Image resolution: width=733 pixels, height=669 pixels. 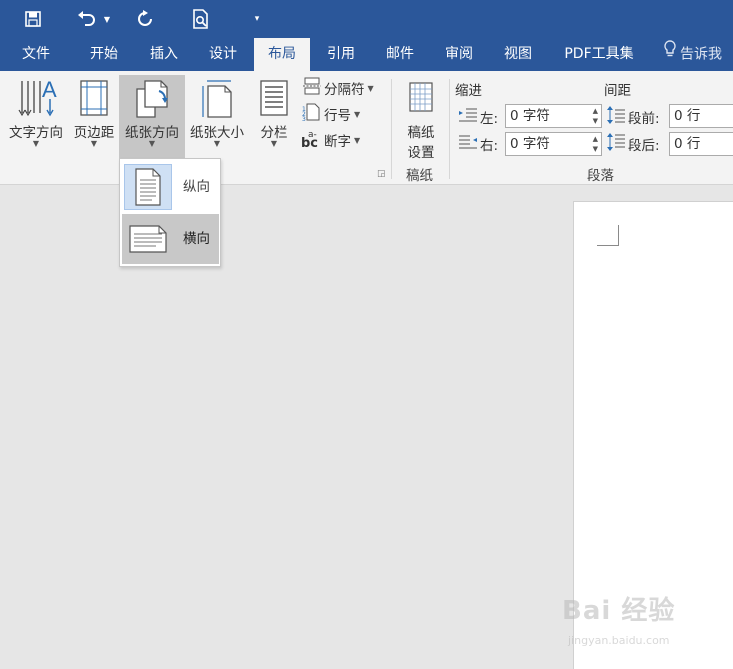 I want to click on line-numbers-button: 123 行号 ▼, so click(x=331, y=114).